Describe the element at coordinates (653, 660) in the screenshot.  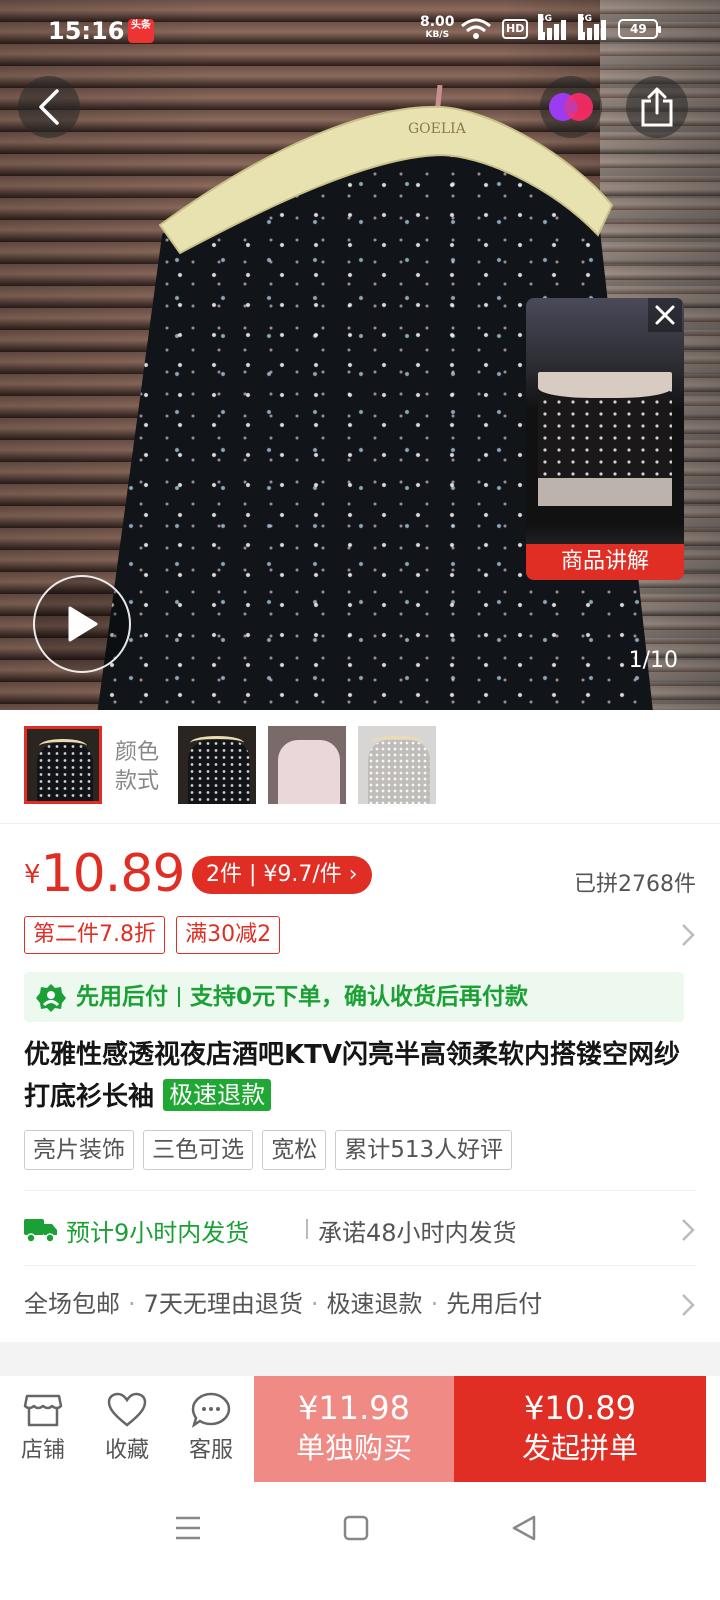
I see `image-page-indicator: 1/10` at that location.